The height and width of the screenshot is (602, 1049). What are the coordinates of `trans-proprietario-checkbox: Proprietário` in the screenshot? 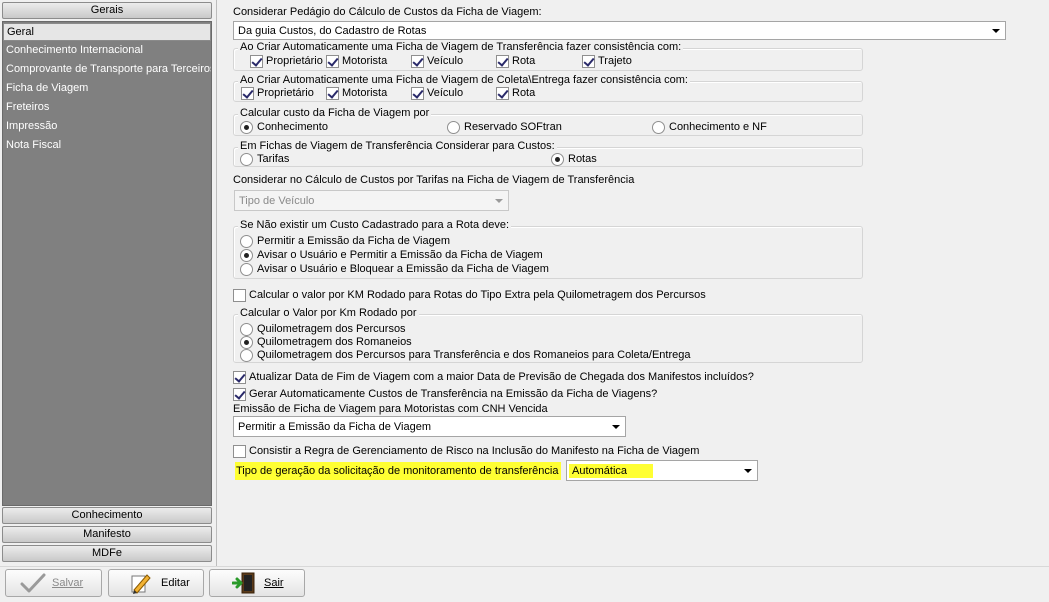 It's located at (286, 61).